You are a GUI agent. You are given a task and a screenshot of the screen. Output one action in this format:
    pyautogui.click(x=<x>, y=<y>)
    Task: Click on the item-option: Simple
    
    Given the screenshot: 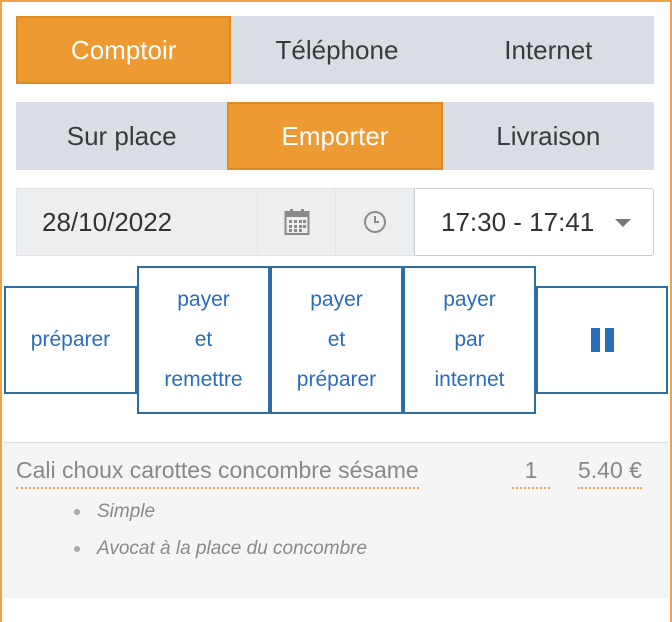 What is the action you would take?
    pyautogui.click(x=219, y=517)
    